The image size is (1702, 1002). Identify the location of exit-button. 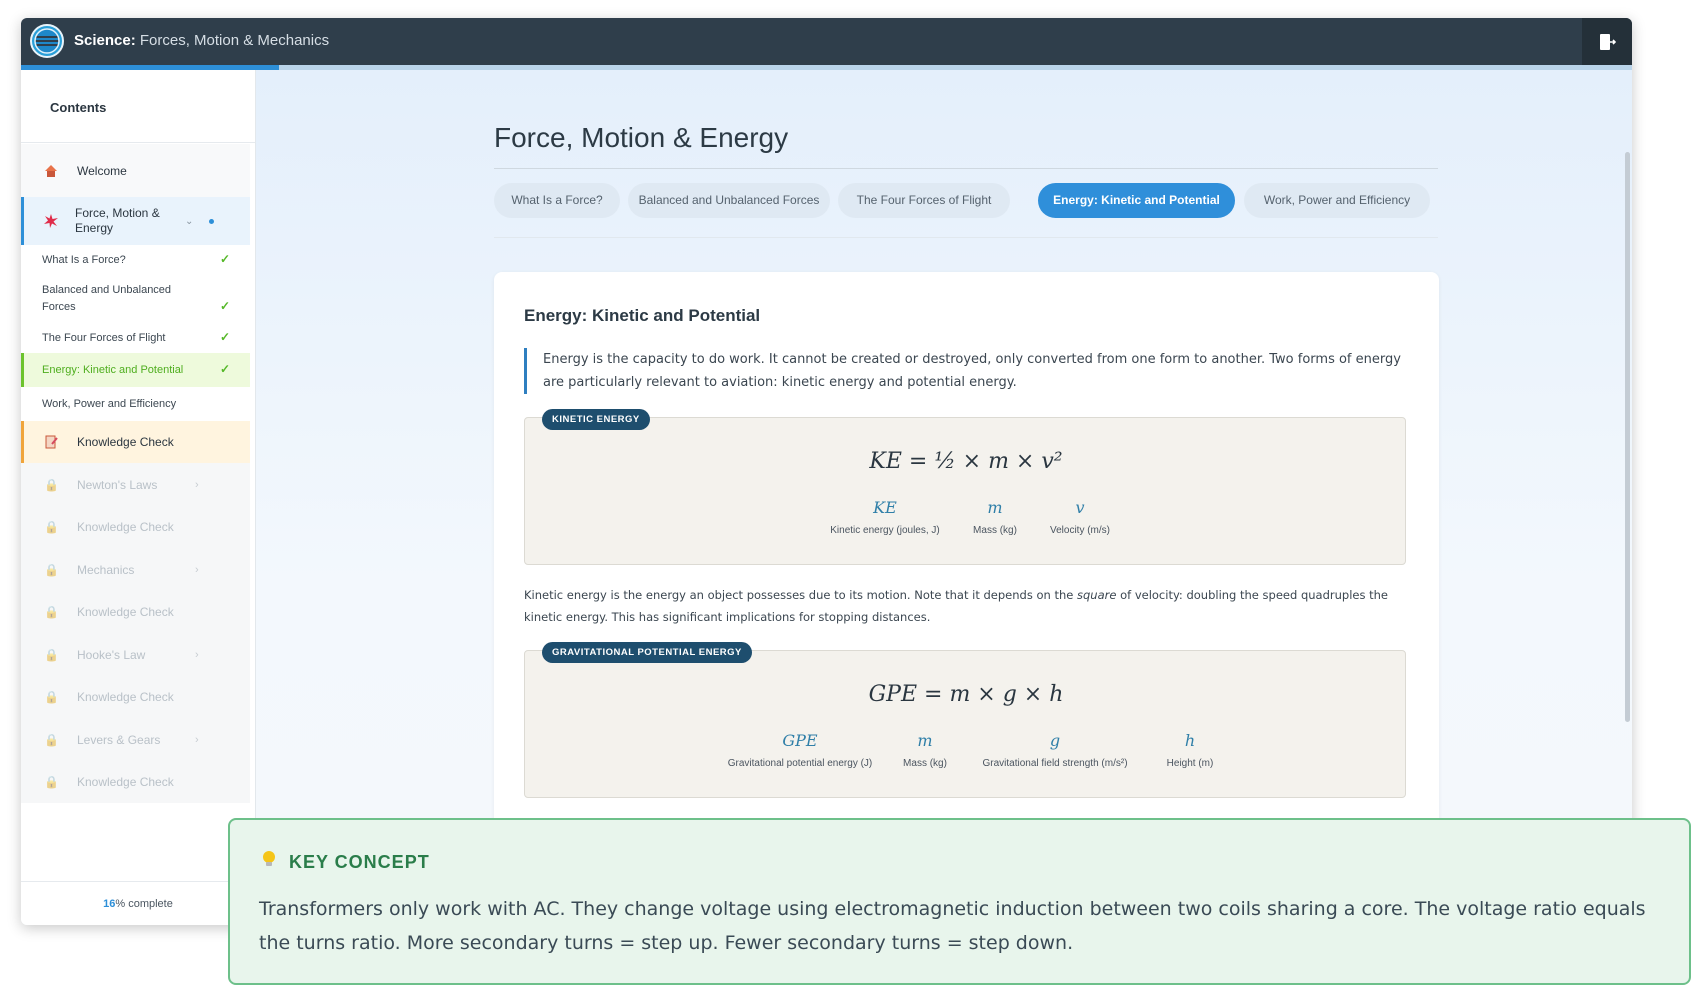
(1607, 41).